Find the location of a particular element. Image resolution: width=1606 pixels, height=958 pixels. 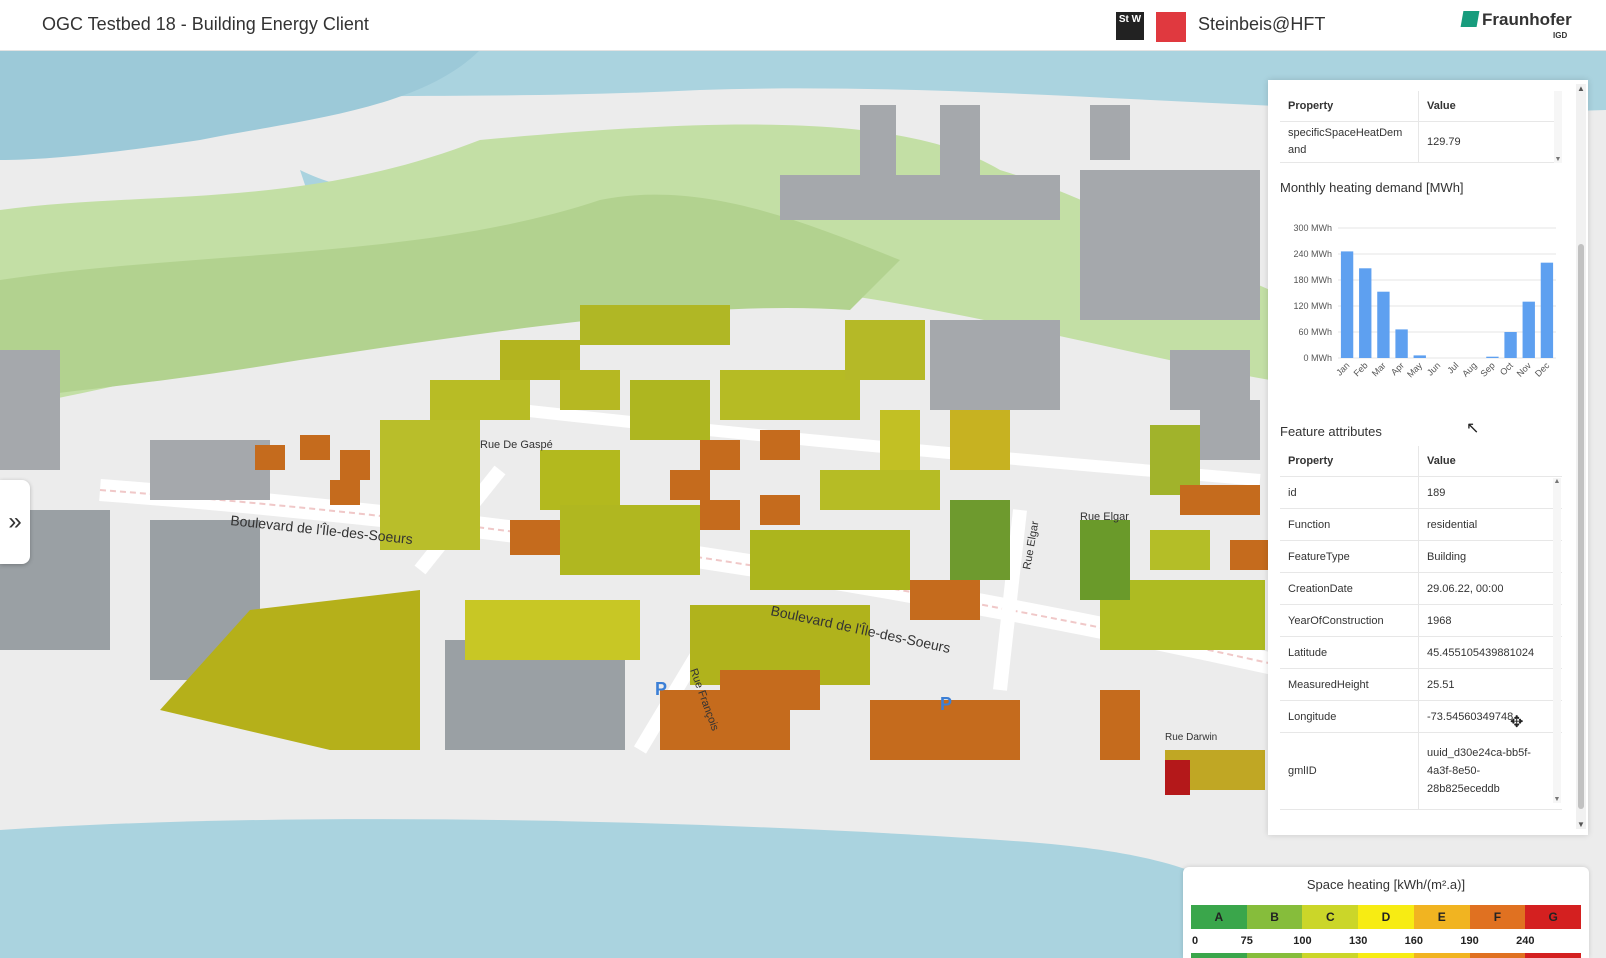

table-row: Function residential is located at coordinates (1421, 524).